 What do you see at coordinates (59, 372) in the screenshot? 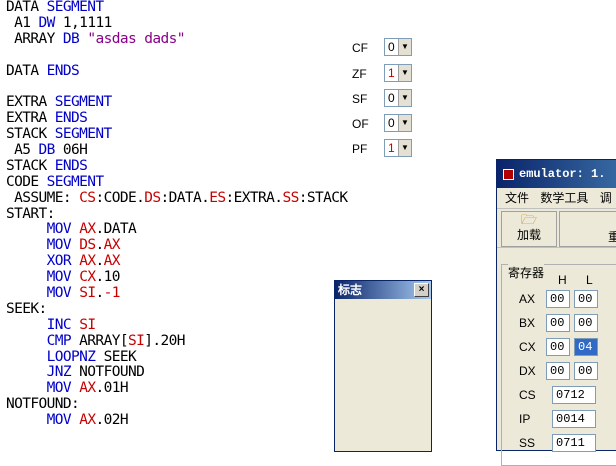
I see `code-token: JNZ` at bounding box center [59, 372].